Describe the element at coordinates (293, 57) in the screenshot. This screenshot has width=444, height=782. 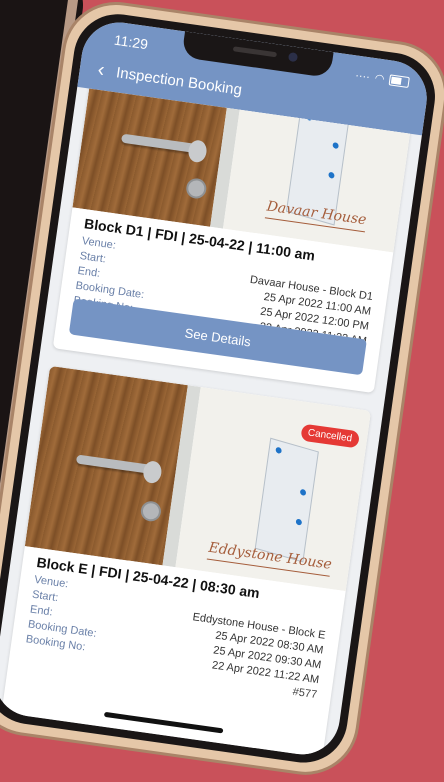
I see `camera` at that location.